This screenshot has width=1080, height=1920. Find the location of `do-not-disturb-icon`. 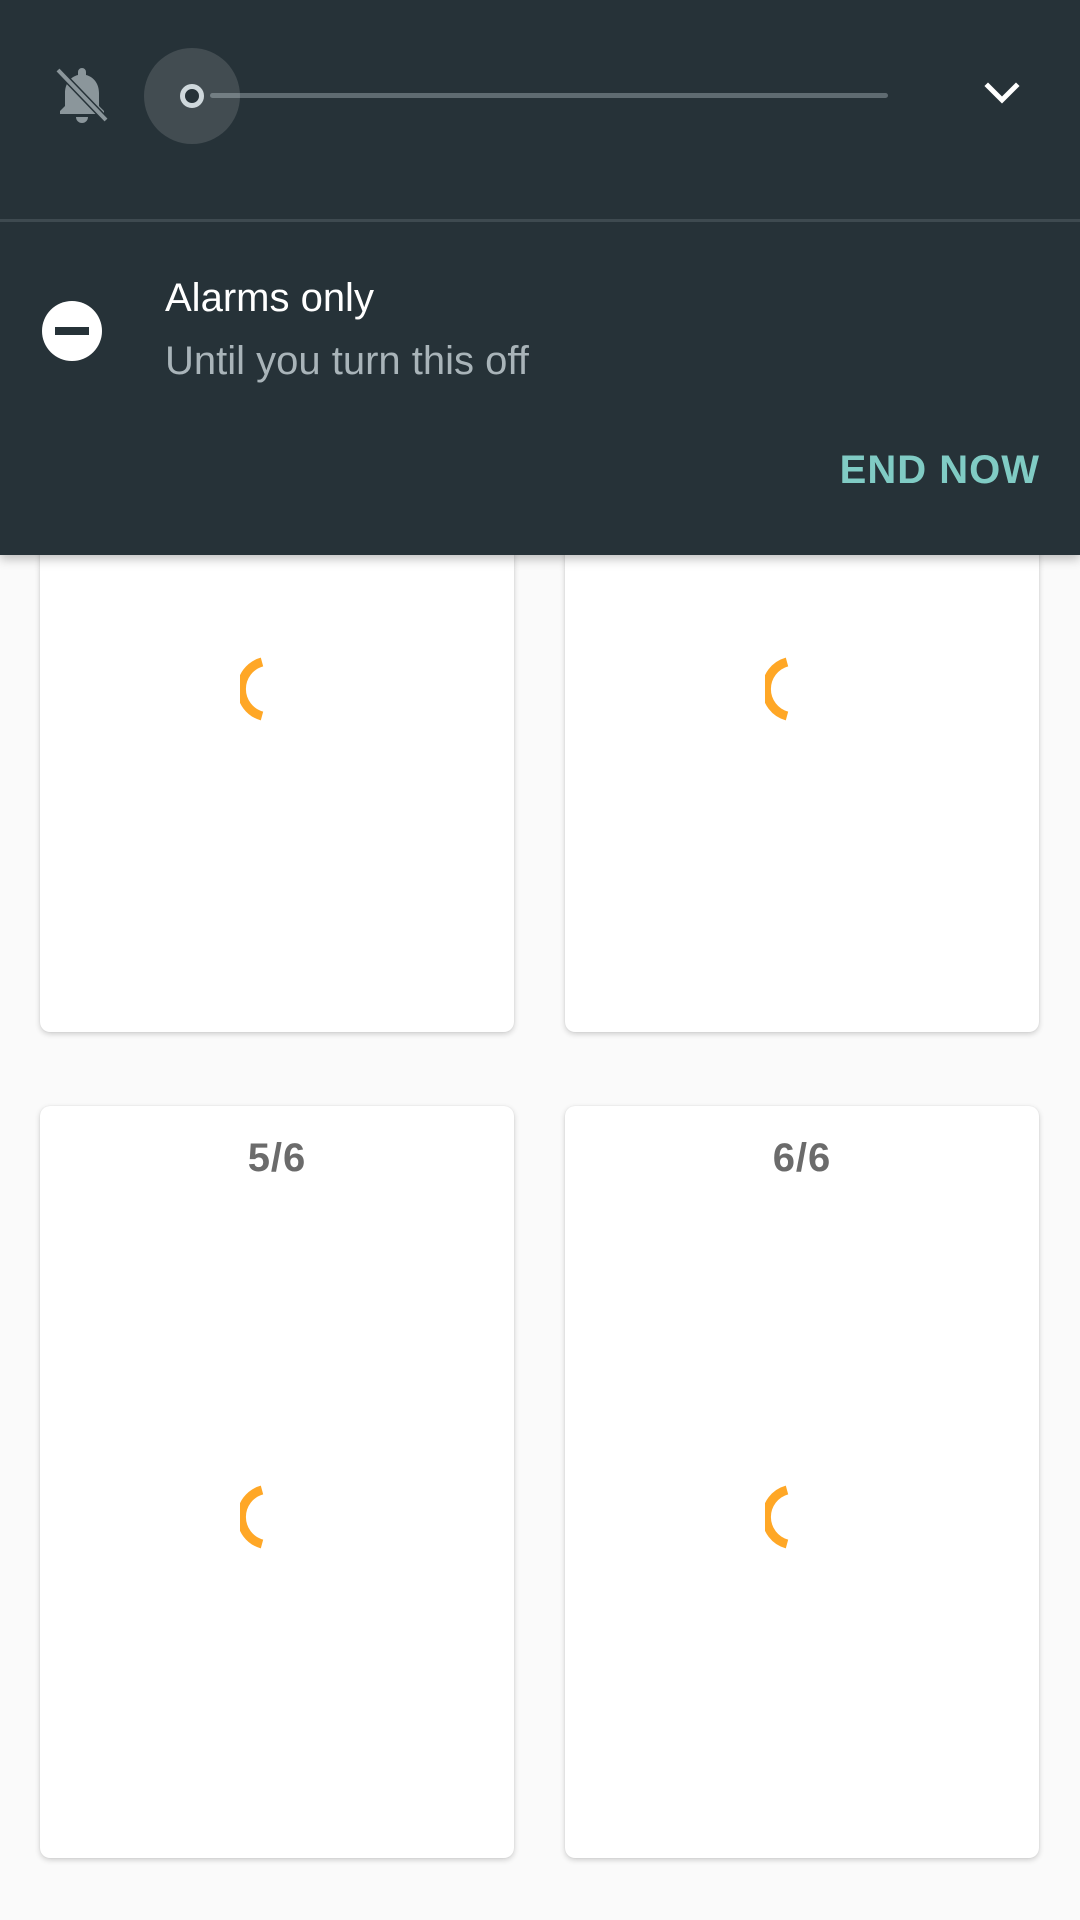

do-not-disturb-icon is located at coordinates (72, 331).